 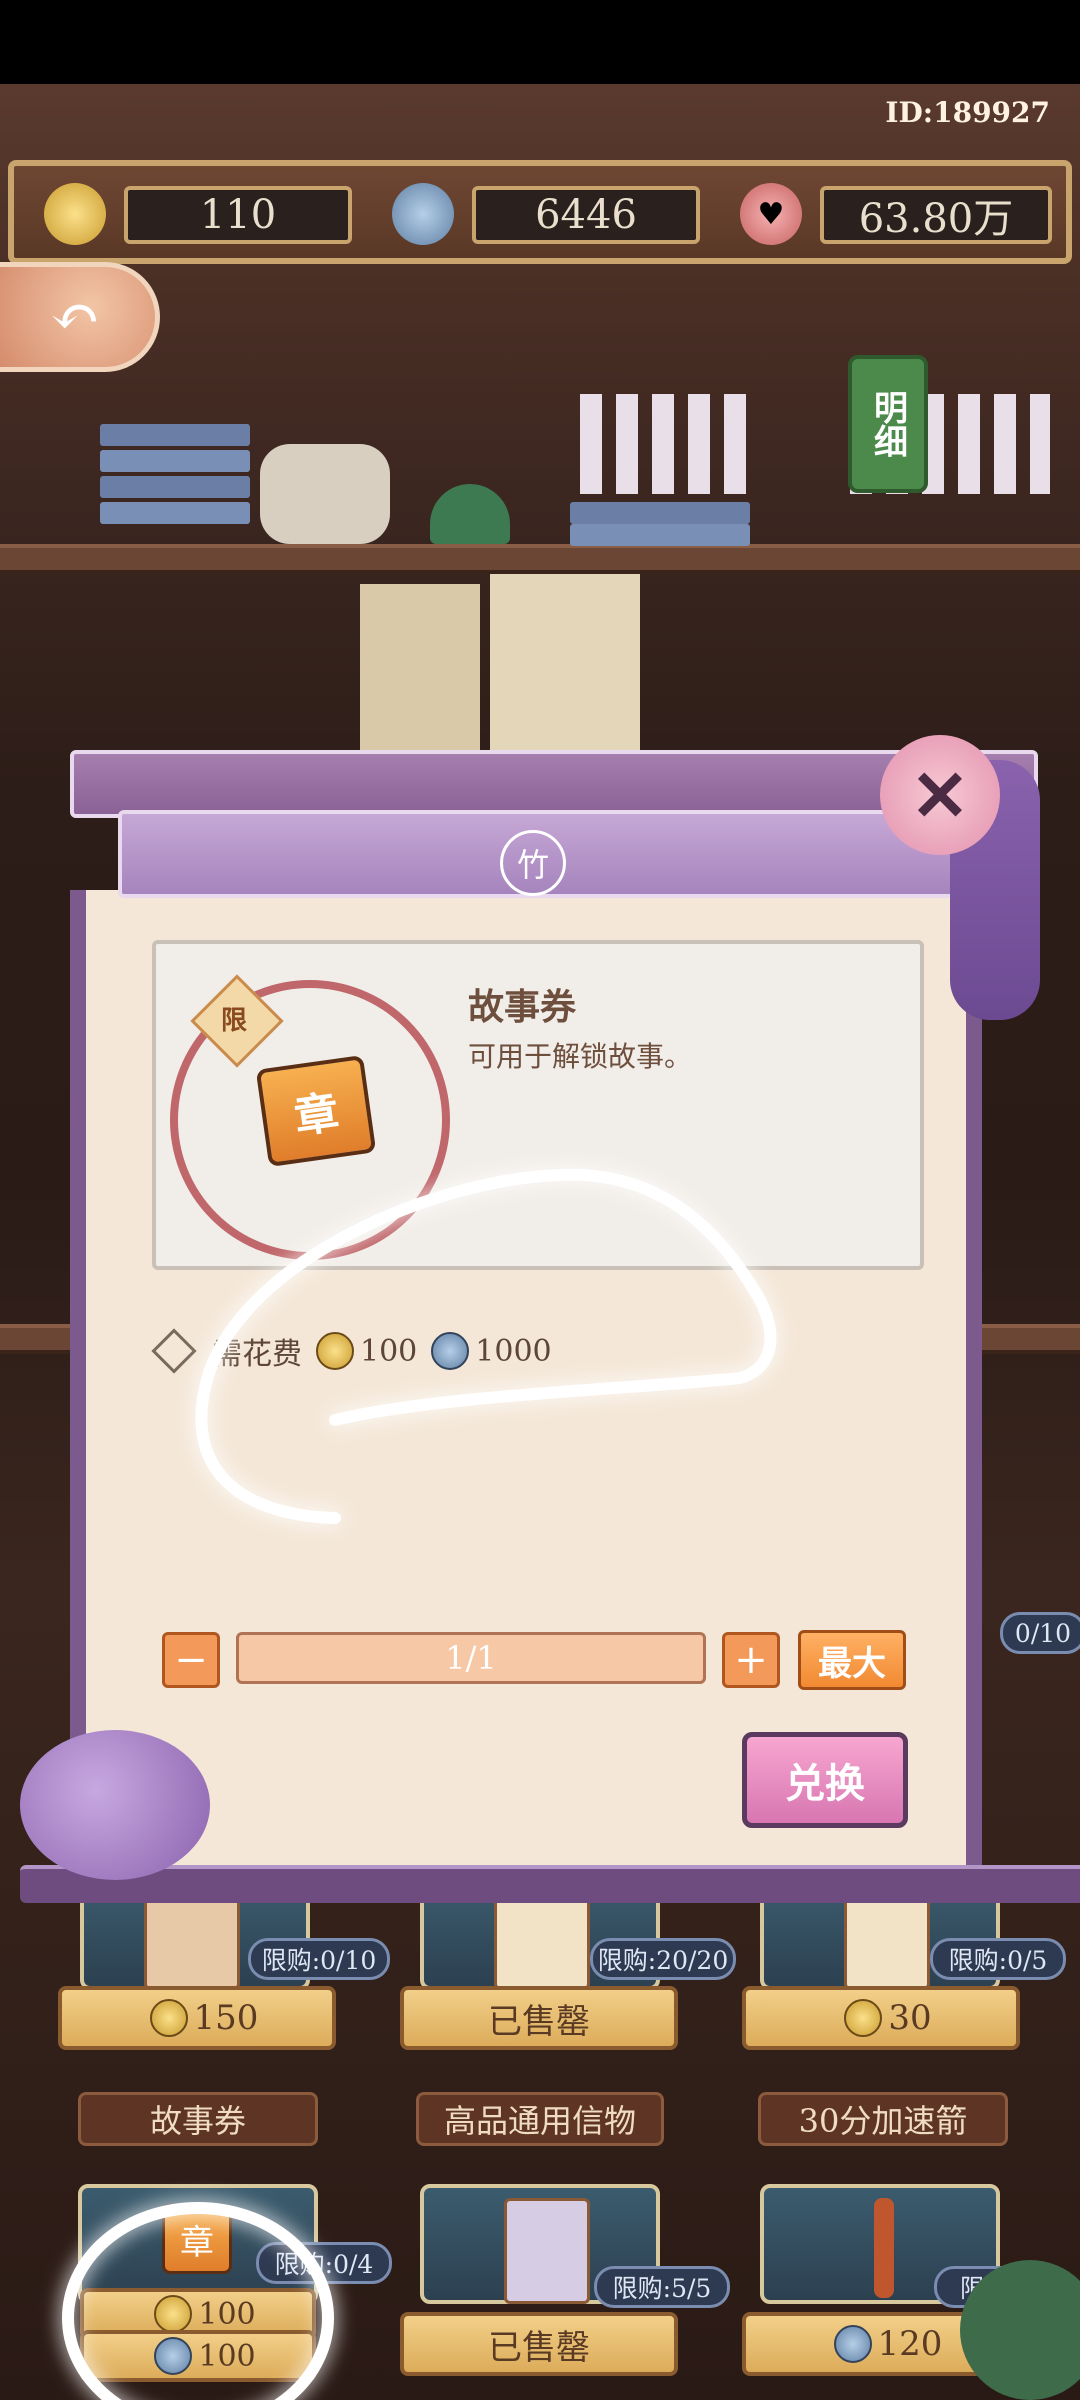 What do you see at coordinates (884, 2248) in the screenshot?
I see `arrow-icon` at bounding box center [884, 2248].